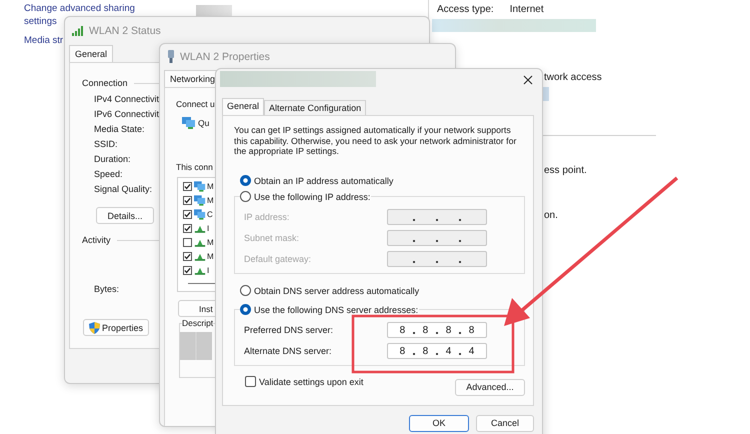  What do you see at coordinates (376, 140) in the screenshot?
I see `intro-text: You can get IP settings assigned automatically if your network supports this capability. Otherwise, you need to ask your network administrator for the appropriate IP settings.` at bounding box center [376, 140].